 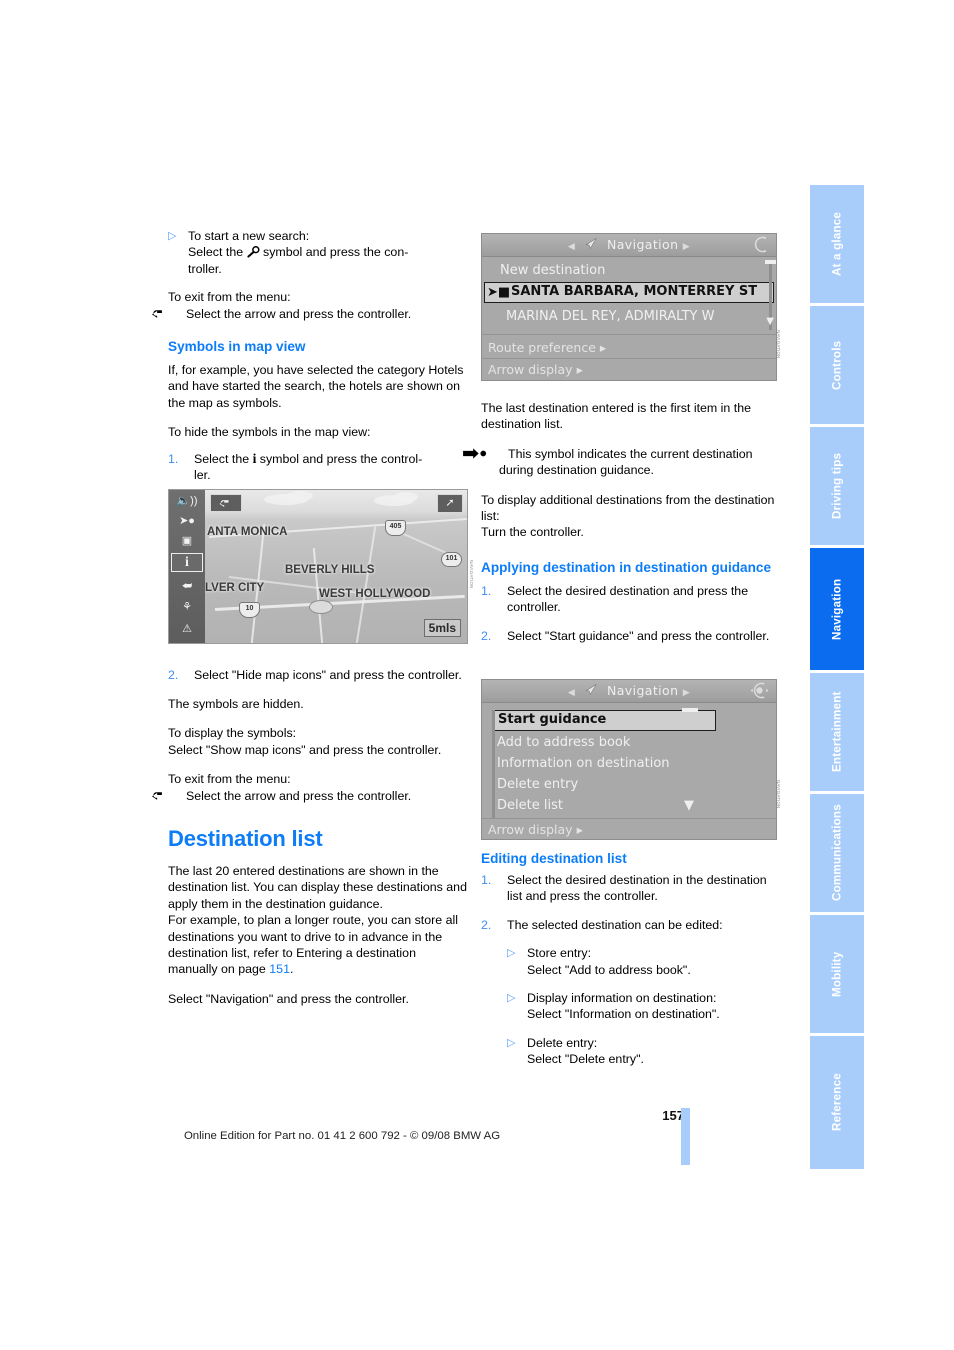 I want to click on speaker-icon: 🔈)), so click(x=187, y=501).